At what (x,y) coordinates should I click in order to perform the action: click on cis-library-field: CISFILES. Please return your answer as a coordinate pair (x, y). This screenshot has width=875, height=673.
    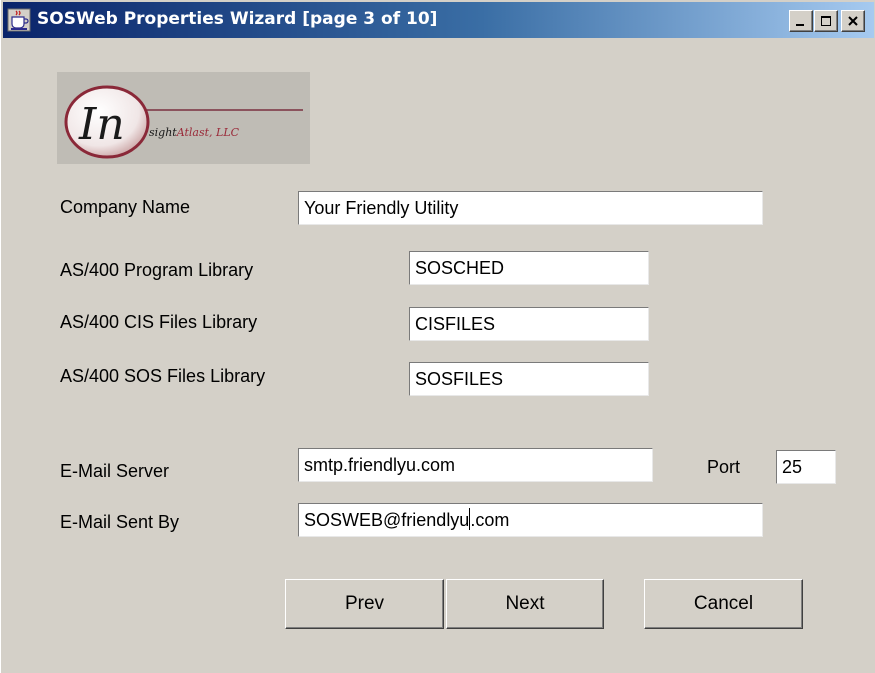
    Looking at the image, I should click on (529, 324).